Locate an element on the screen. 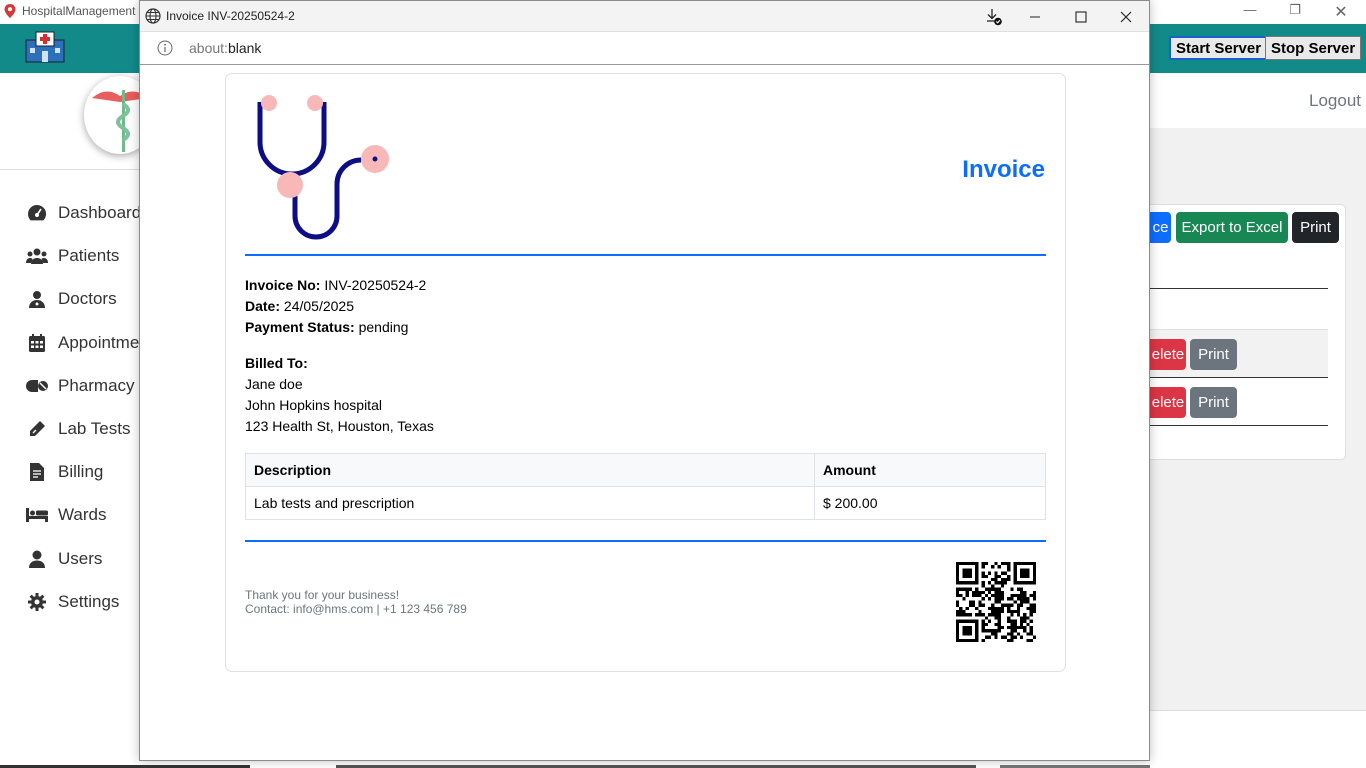  bed-icon is located at coordinates (37, 515).